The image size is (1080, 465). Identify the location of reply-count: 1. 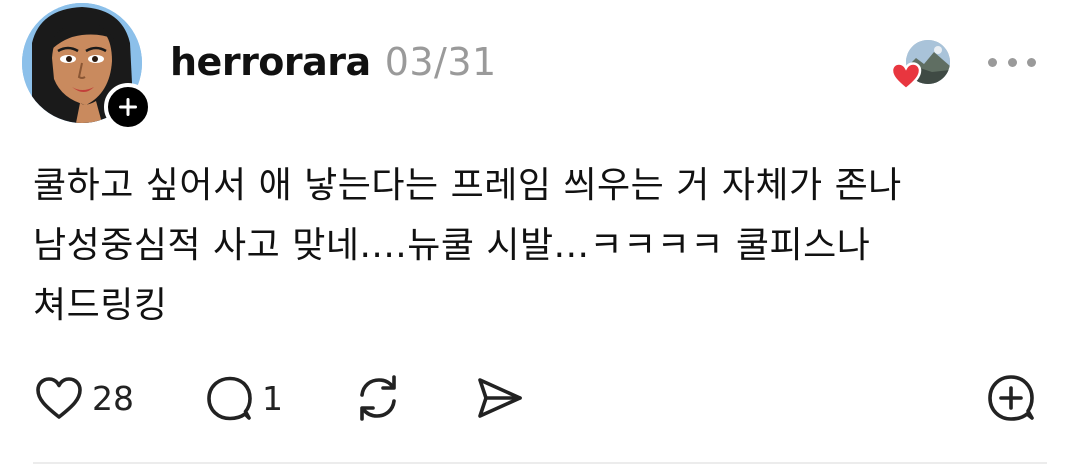
(272, 398).